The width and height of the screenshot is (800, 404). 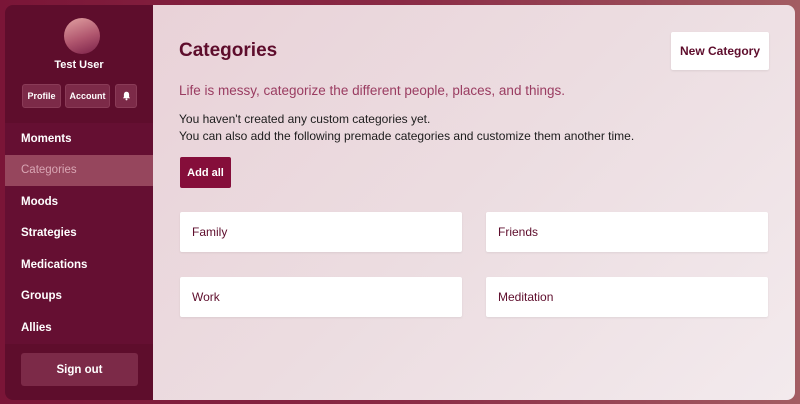 What do you see at coordinates (321, 232) in the screenshot?
I see `category-card-family: Family` at bounding box center [321, 232].